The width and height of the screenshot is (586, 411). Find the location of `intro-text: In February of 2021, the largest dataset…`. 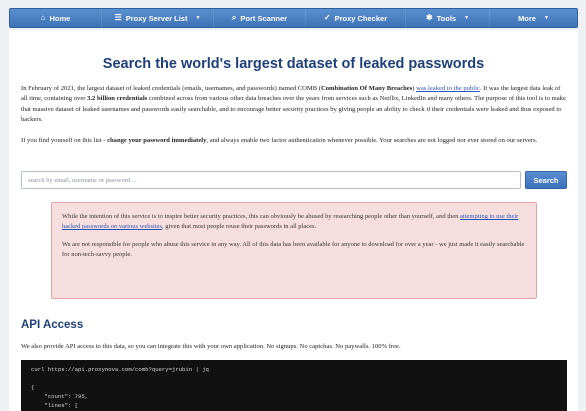

intro-text: In February of 2021, the largest dataset… is located at coordinates (171, 88).